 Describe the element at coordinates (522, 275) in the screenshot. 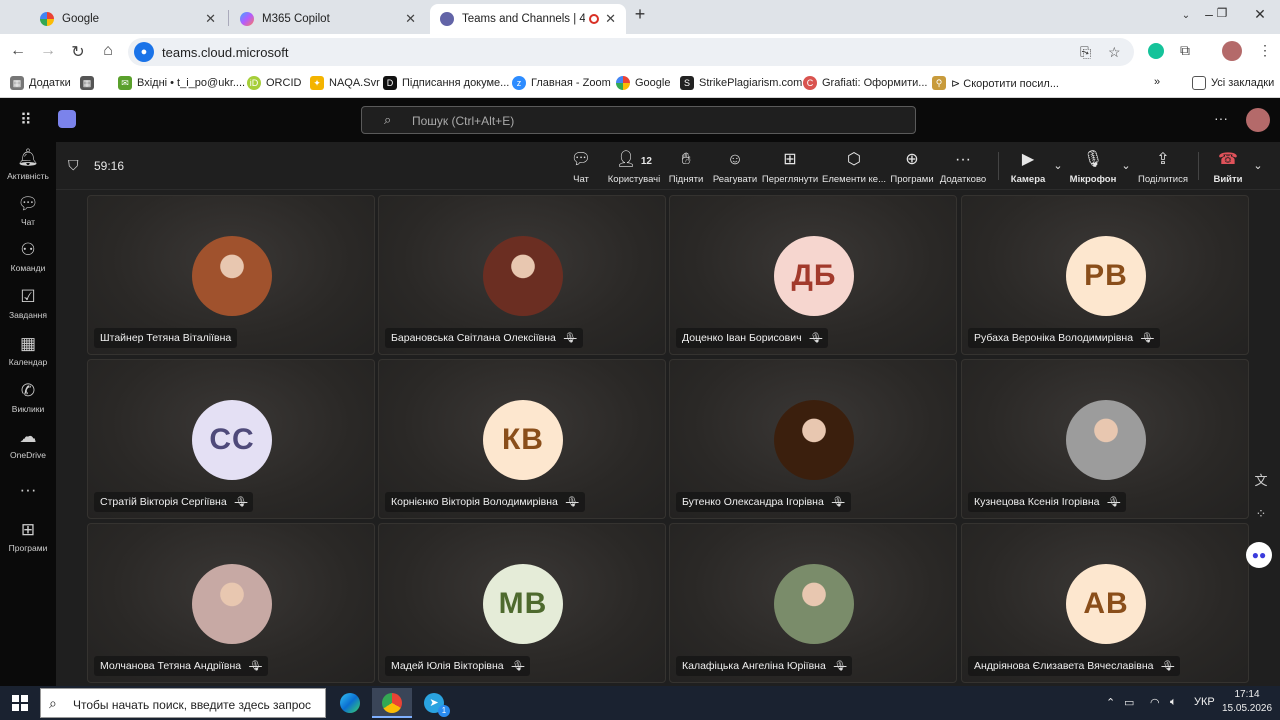

I see `participant-tile: Барановська Світлана Олексіївна 🎙︎` at that location.